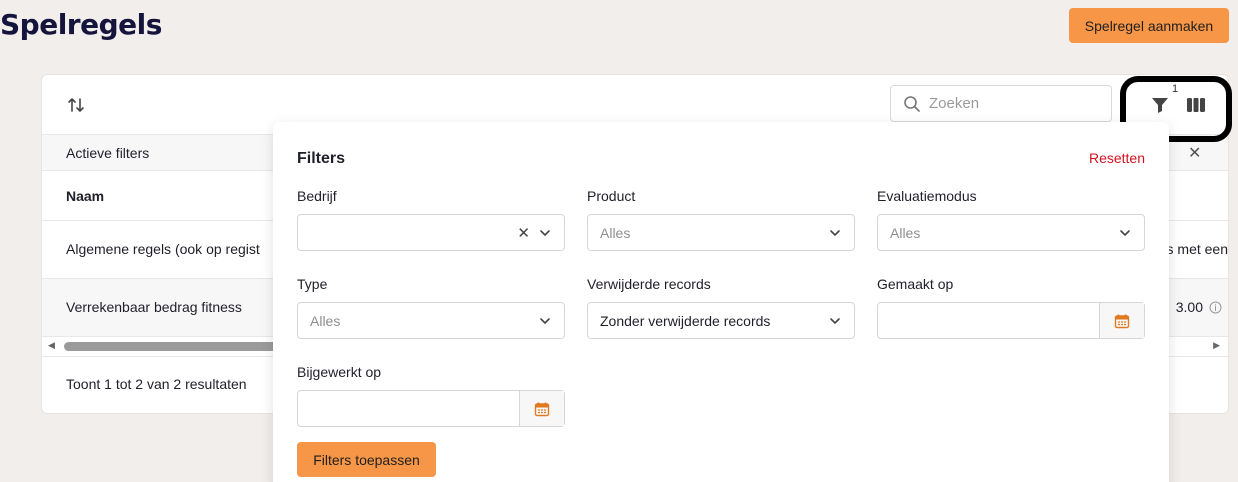 The image size is (1238, 482). I want to click on filter-icon, so click(1160, 105).